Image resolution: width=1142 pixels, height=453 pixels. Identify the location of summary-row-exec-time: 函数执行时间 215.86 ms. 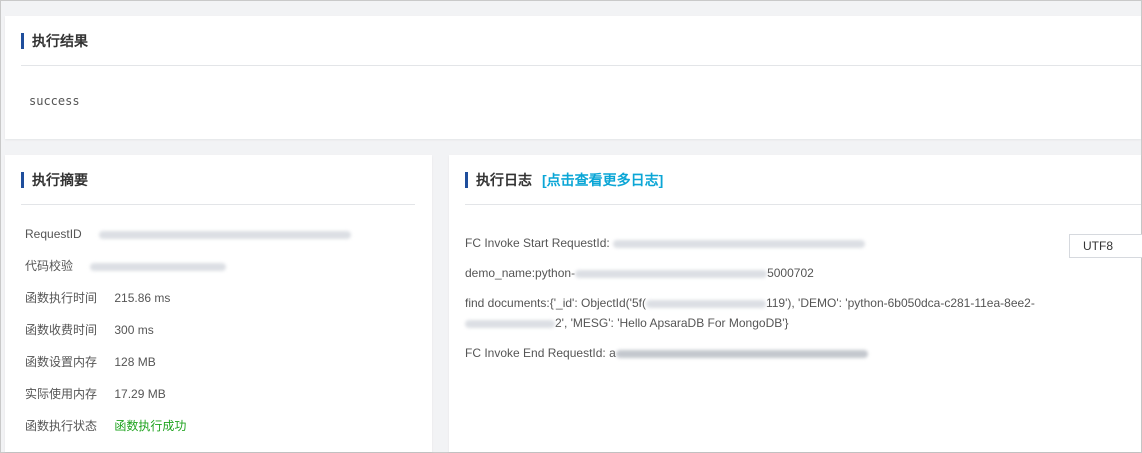
(97, 298).